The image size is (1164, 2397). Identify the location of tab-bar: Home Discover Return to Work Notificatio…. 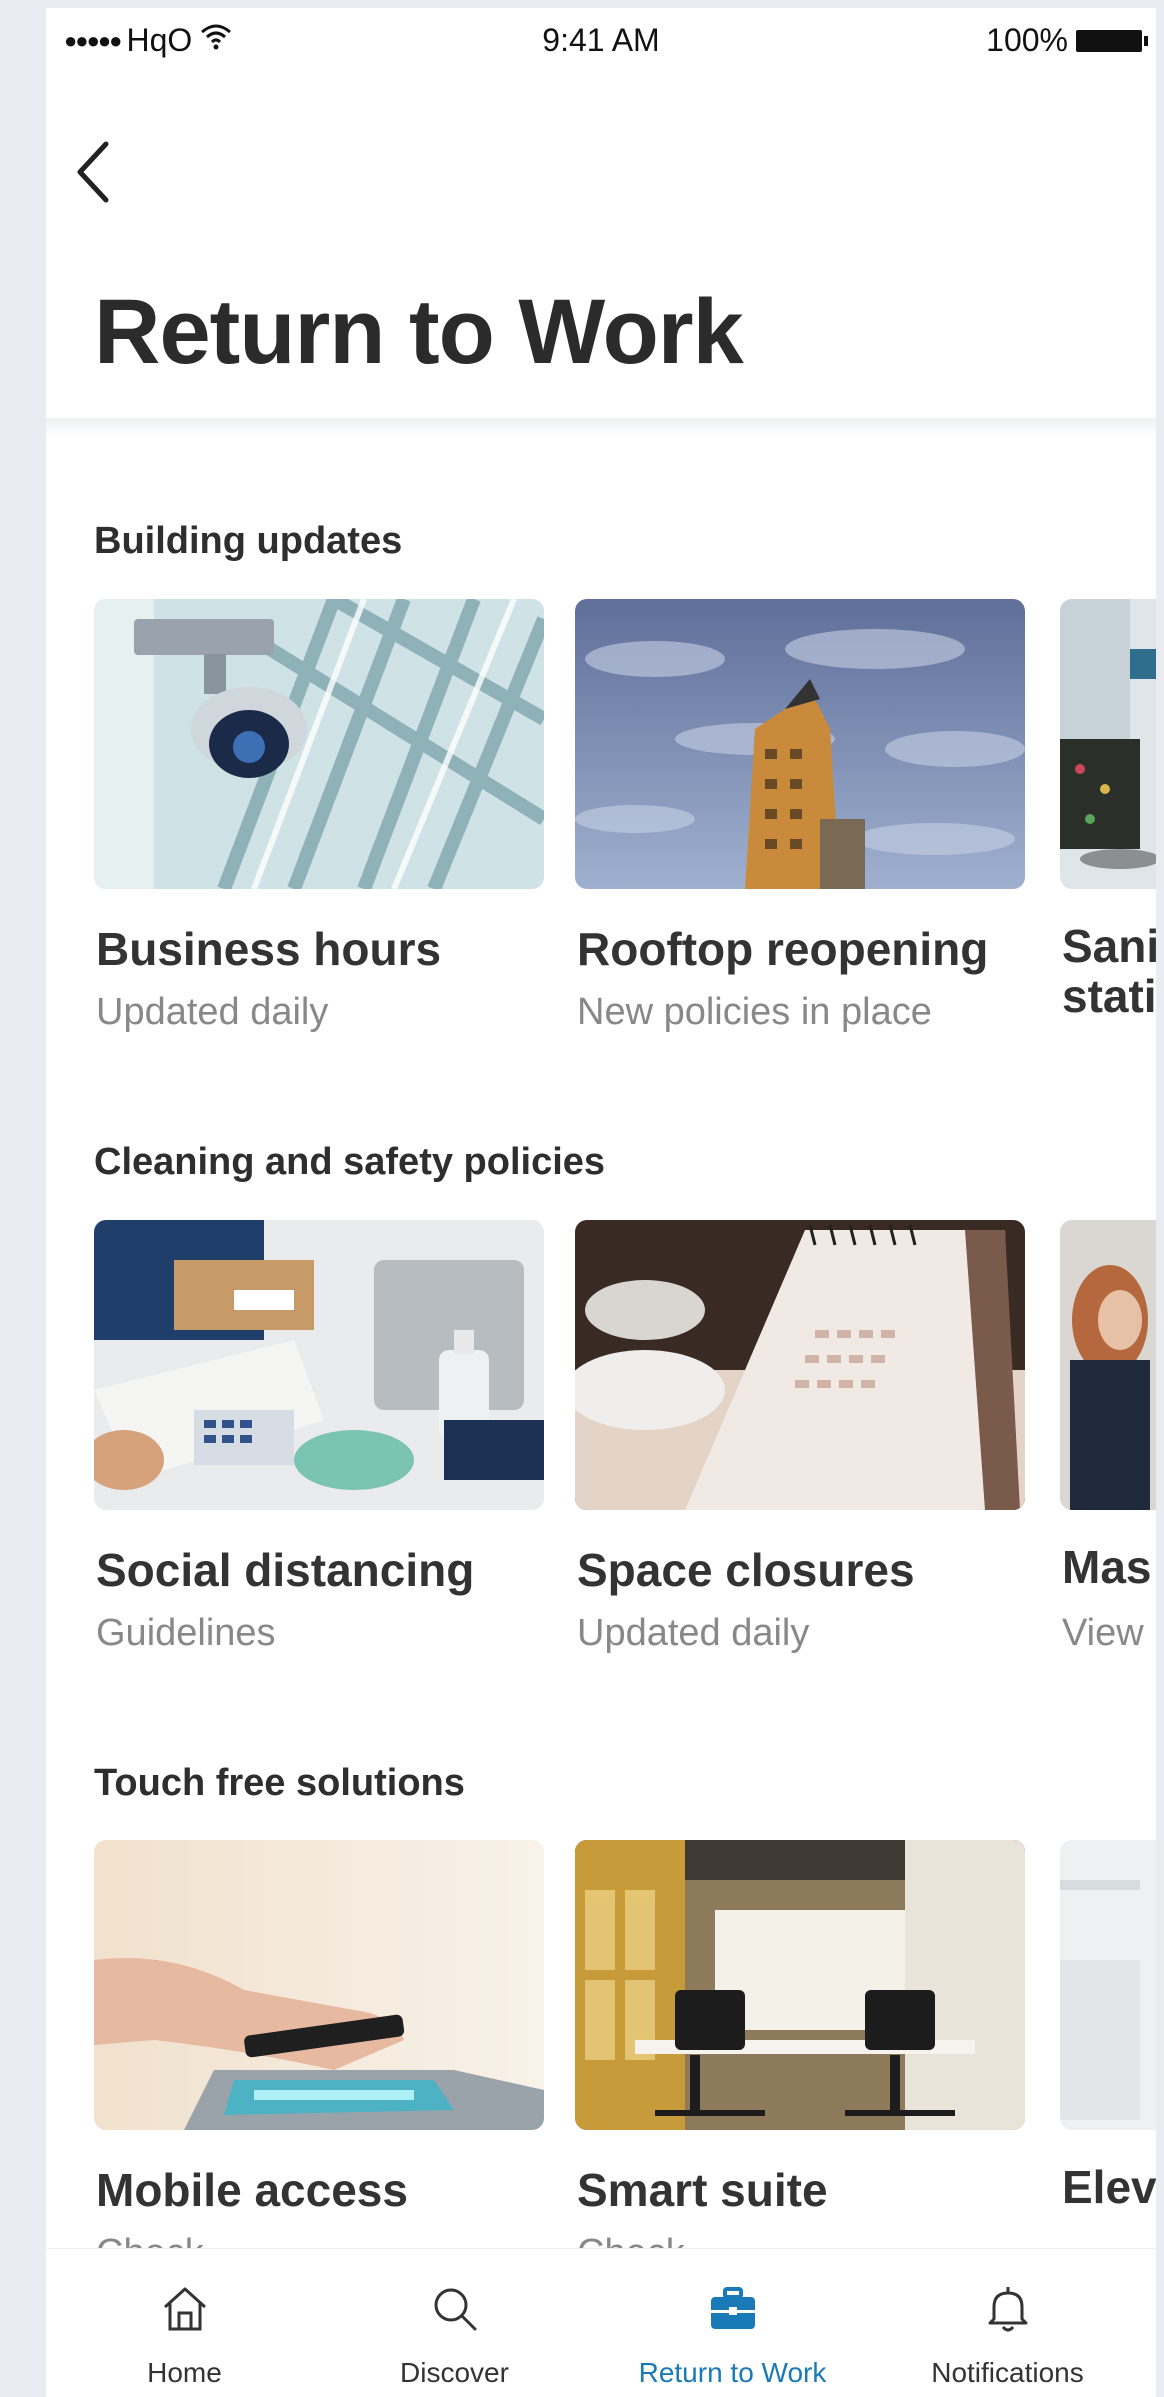
(601, 2322).